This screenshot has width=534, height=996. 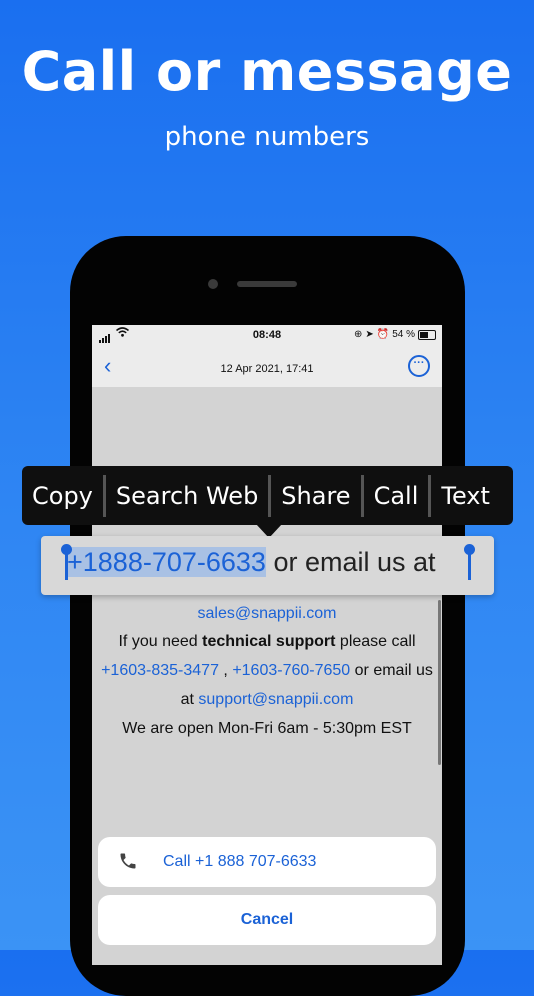 What do you see at coordinates (240, 861) in the screenshot?
I see `call-action-label: Call +1 888 707-6633` at bounding box center [240, 861].